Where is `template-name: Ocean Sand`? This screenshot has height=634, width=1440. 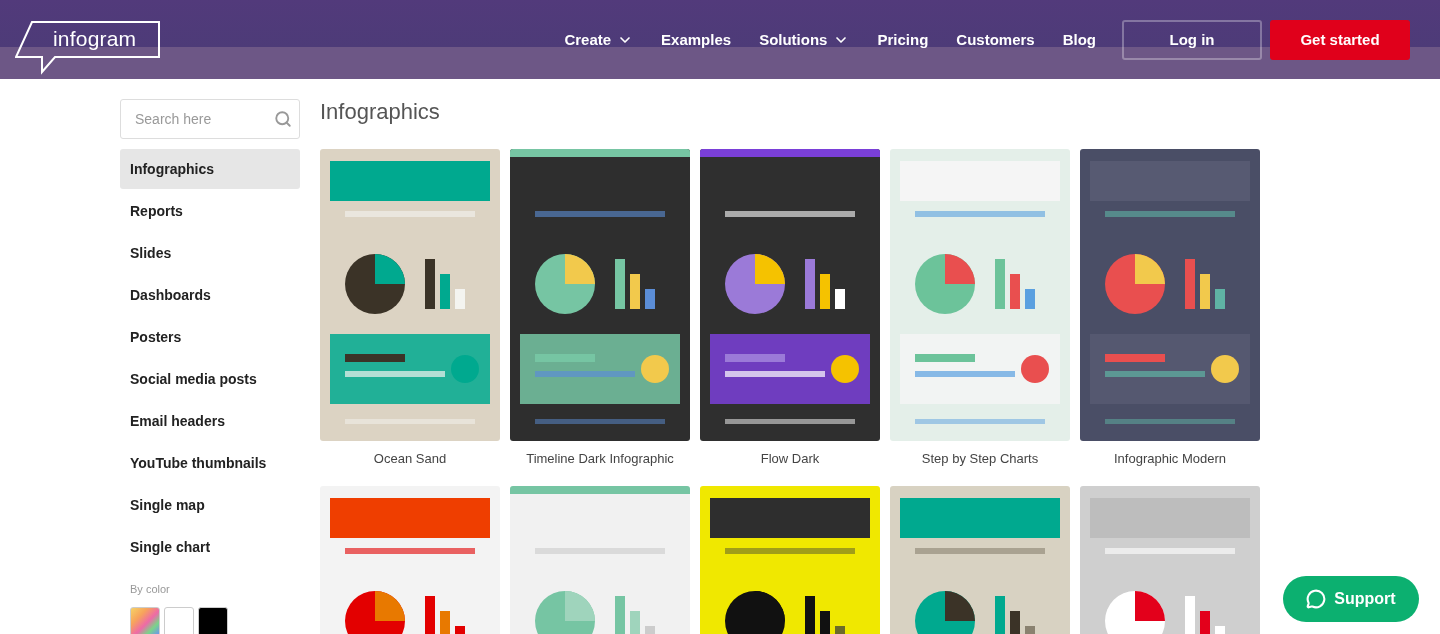 template-name: Ocean Sand is located at coordinates (410, 458).